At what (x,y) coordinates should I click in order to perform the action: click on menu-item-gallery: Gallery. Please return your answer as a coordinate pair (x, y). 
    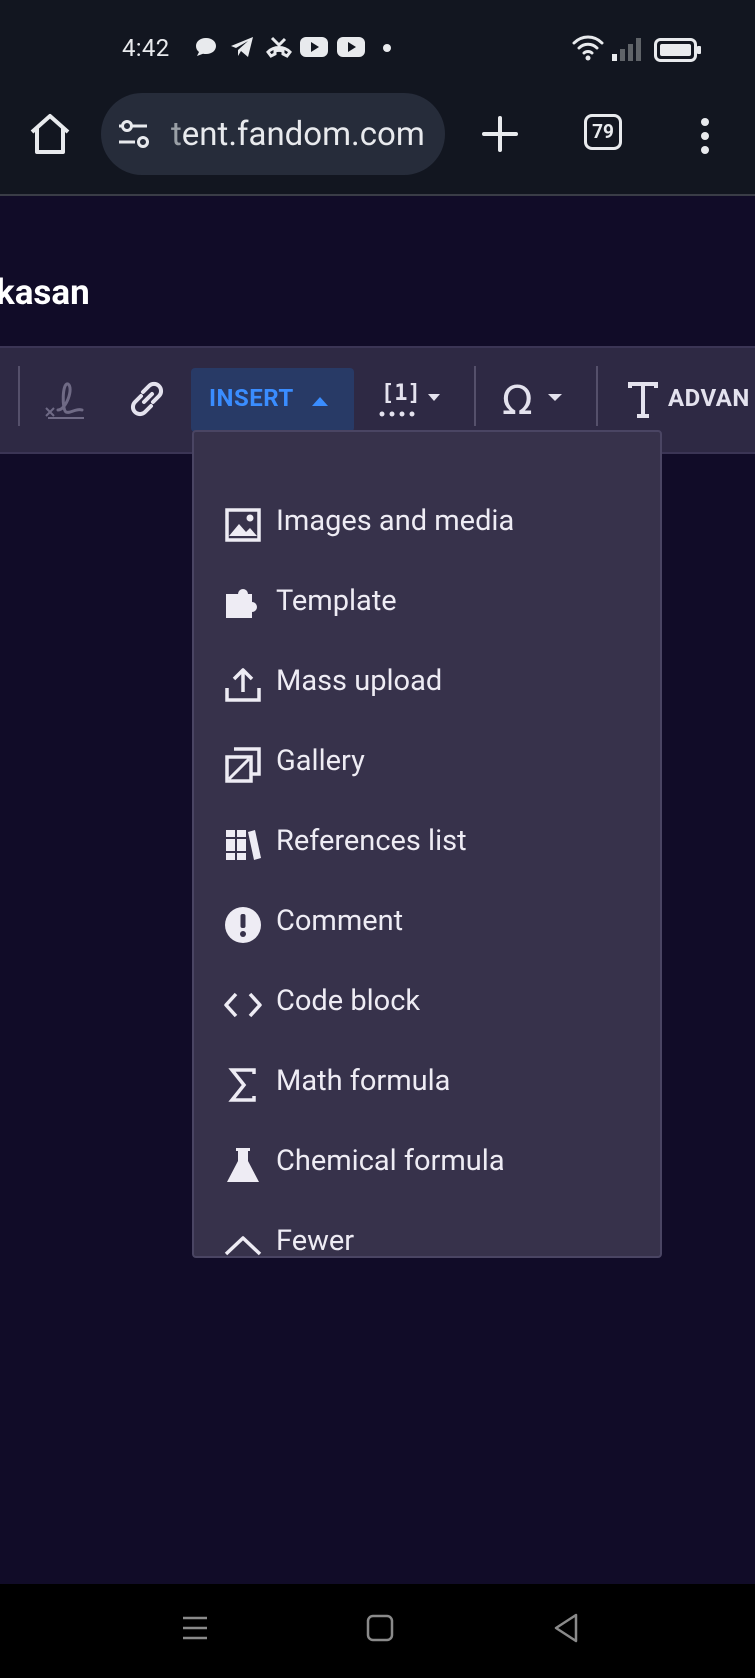
    Looking at the image, I should click on (427, 766).